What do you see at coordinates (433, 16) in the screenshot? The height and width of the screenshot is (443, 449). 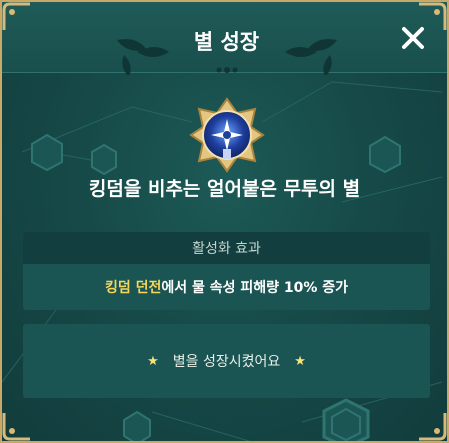 I see `corner-ornament-top-right` at bounding box center [433, 16].